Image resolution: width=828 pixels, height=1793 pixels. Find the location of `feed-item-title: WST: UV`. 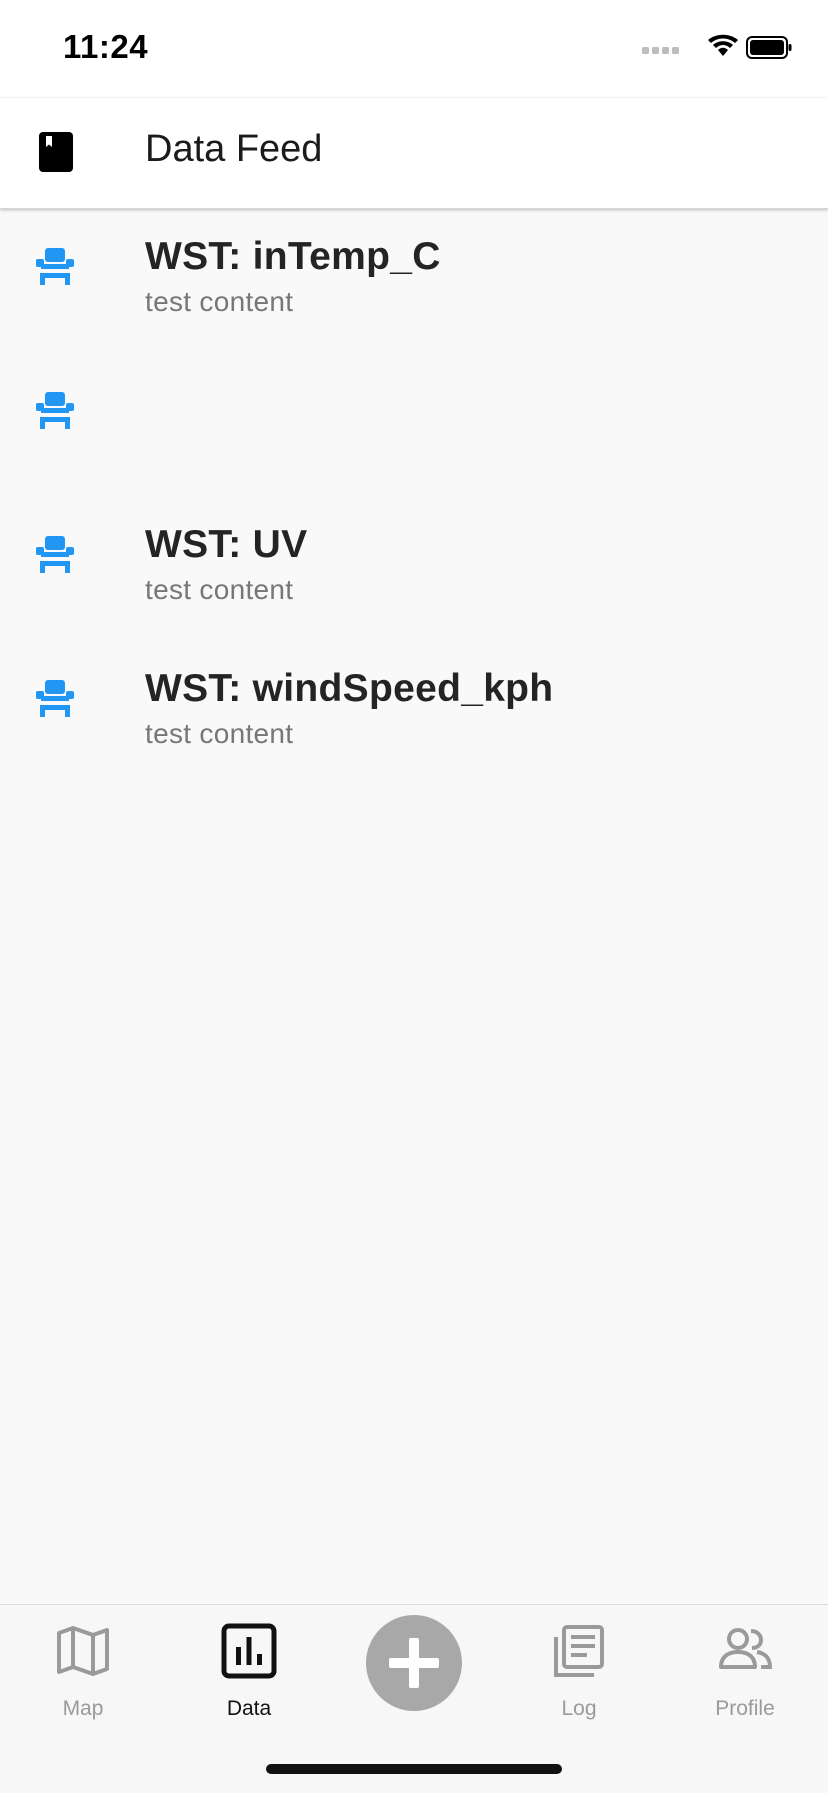

feed-item-title: WST: UV is located at coordinates (226, 544).